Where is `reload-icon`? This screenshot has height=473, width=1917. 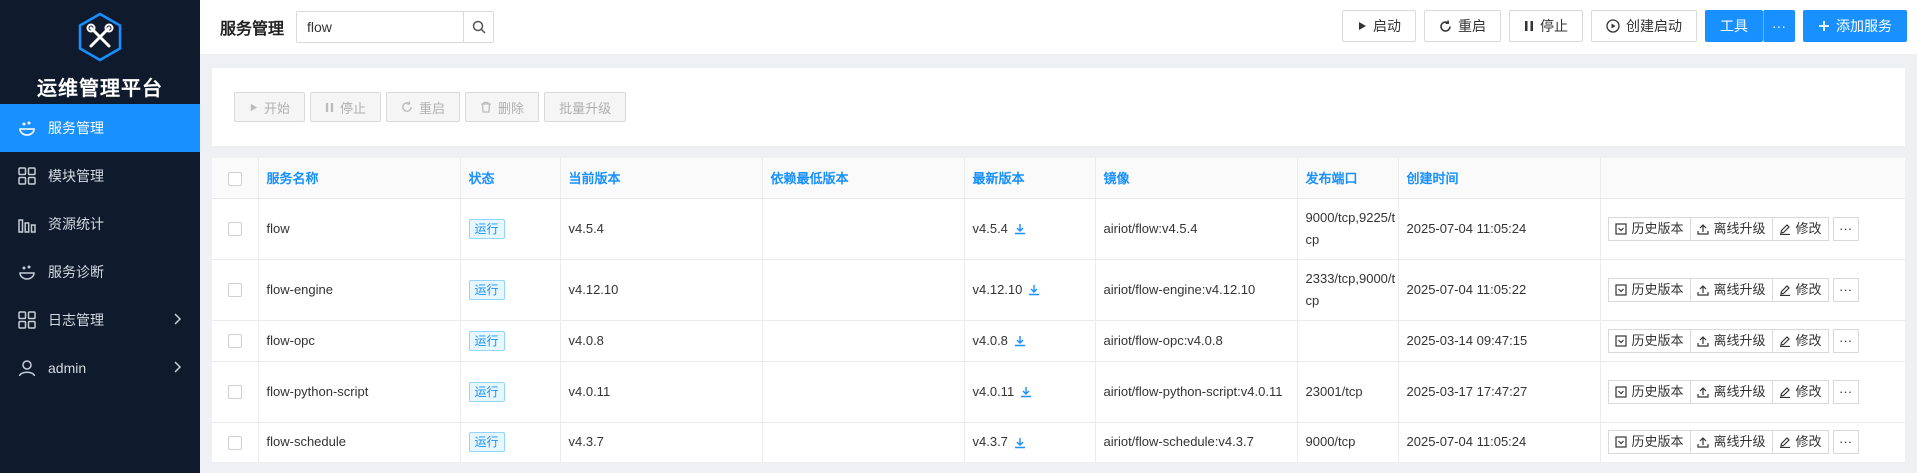 reload-icon is located at coordinates (1445, 25).